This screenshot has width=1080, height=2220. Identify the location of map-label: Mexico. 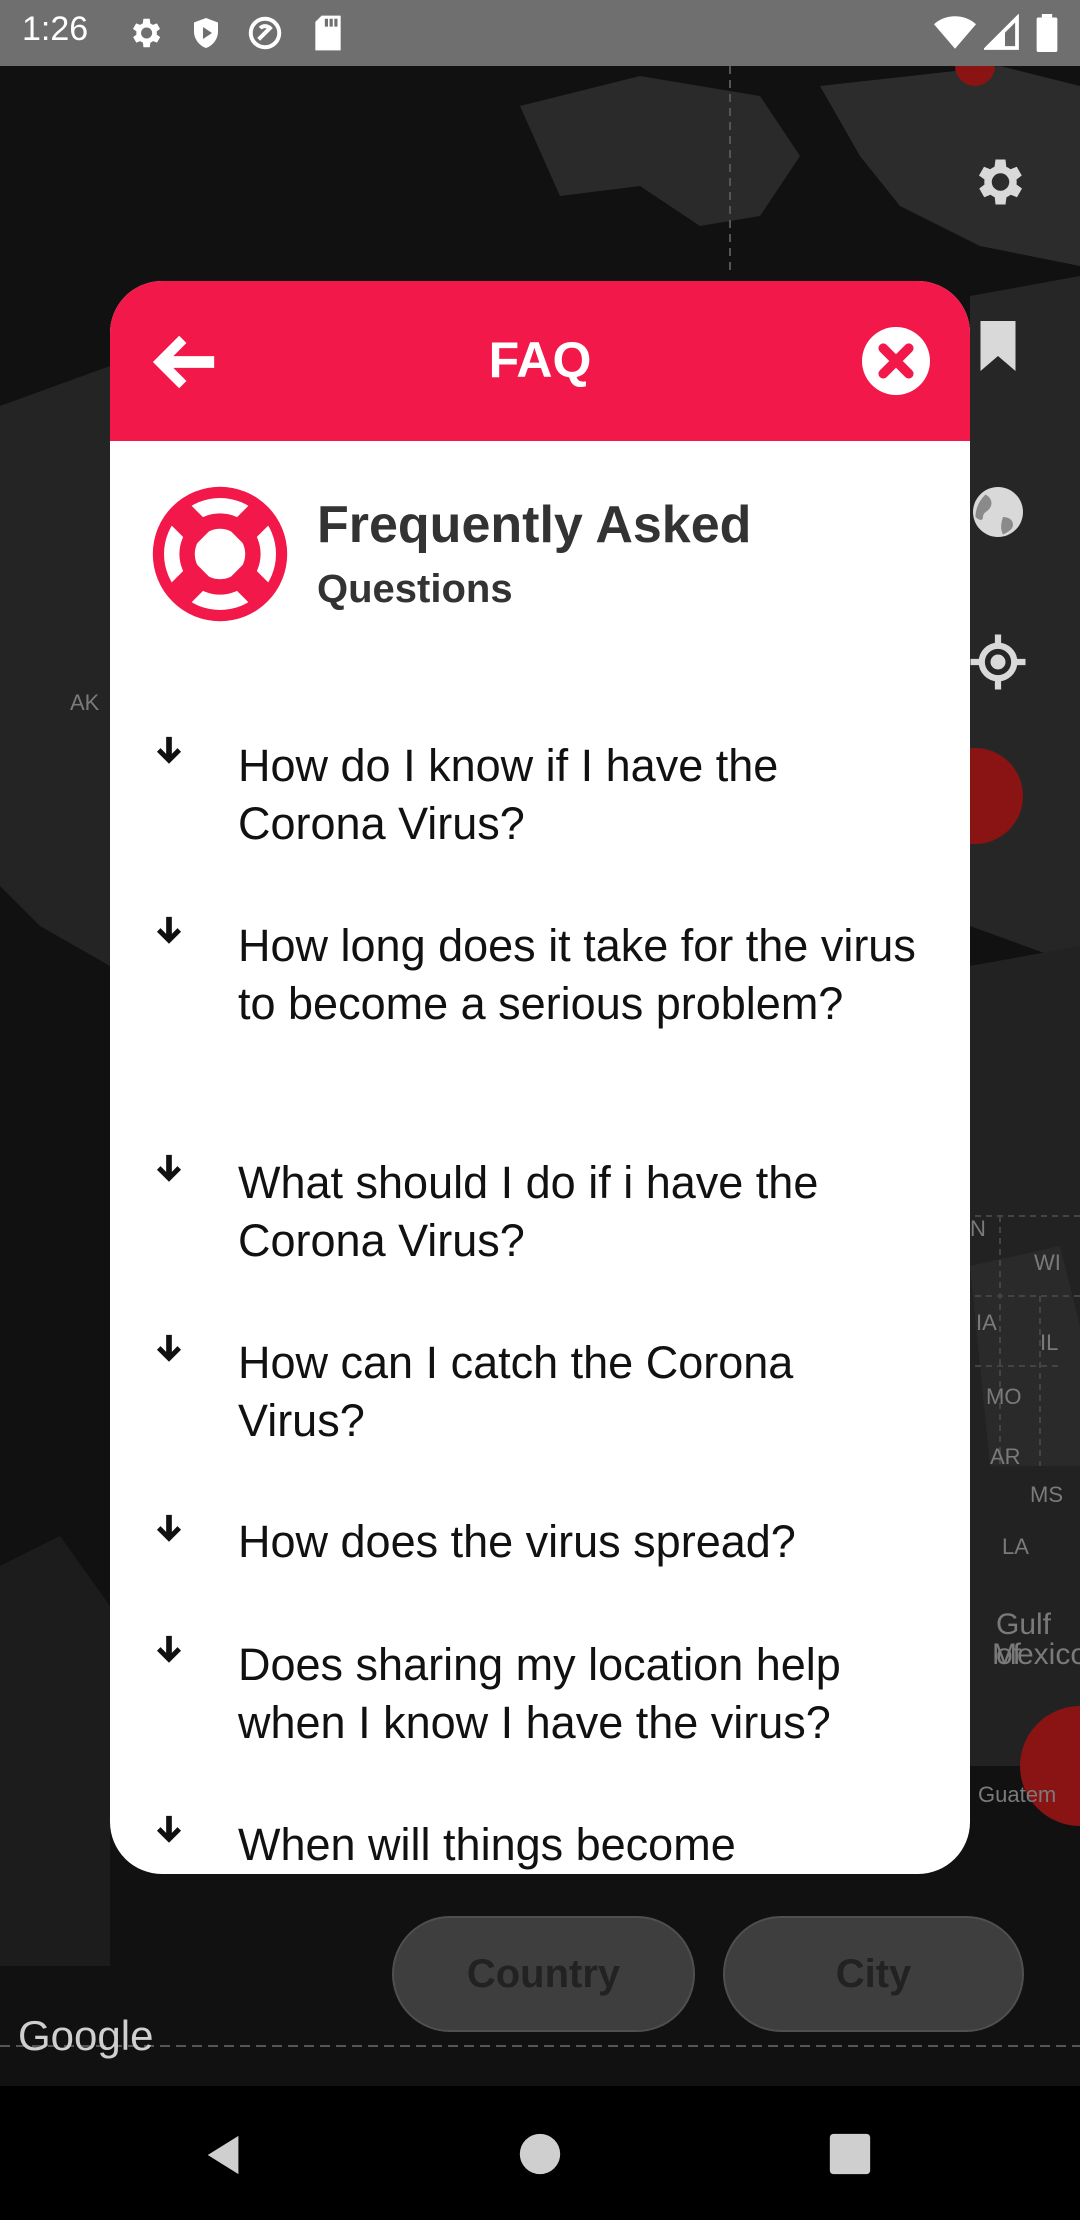
(1036, 1654).